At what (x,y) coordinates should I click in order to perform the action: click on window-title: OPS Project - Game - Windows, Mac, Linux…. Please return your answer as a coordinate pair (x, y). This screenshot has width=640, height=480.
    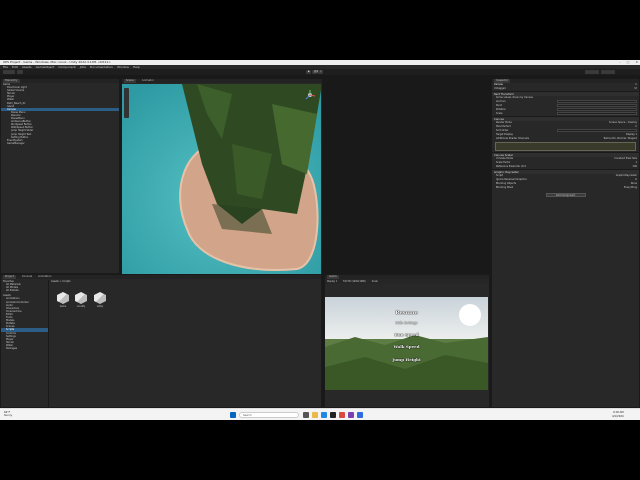
    Looking at the image, I should click on (57, 62).